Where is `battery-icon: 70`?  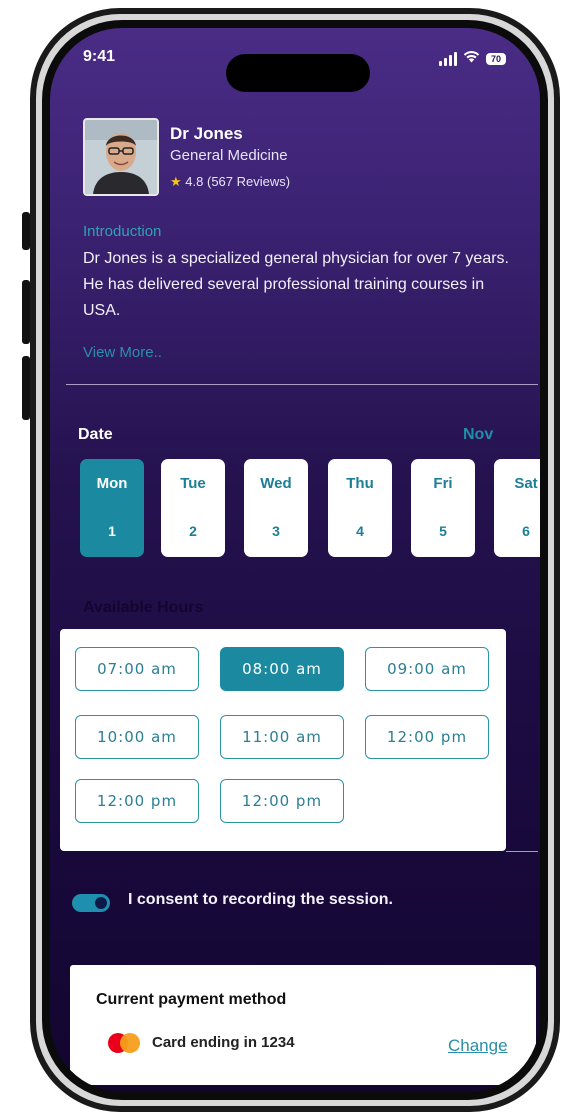
battery-icon: 70 is located at coordinates (495, 59).